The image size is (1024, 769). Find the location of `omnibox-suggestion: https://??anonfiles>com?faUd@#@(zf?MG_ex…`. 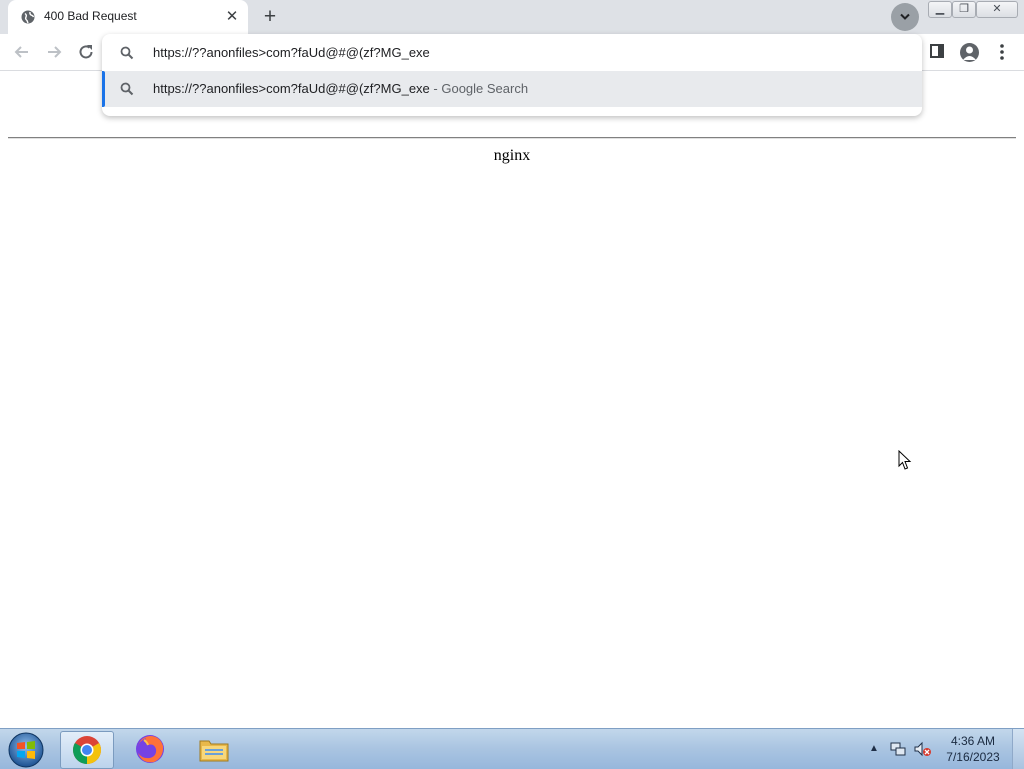

omnibox-suggestion: https://??anonfiles>com?faUd@#@(zf?MG_ex… is located at coordinates (512, 89).